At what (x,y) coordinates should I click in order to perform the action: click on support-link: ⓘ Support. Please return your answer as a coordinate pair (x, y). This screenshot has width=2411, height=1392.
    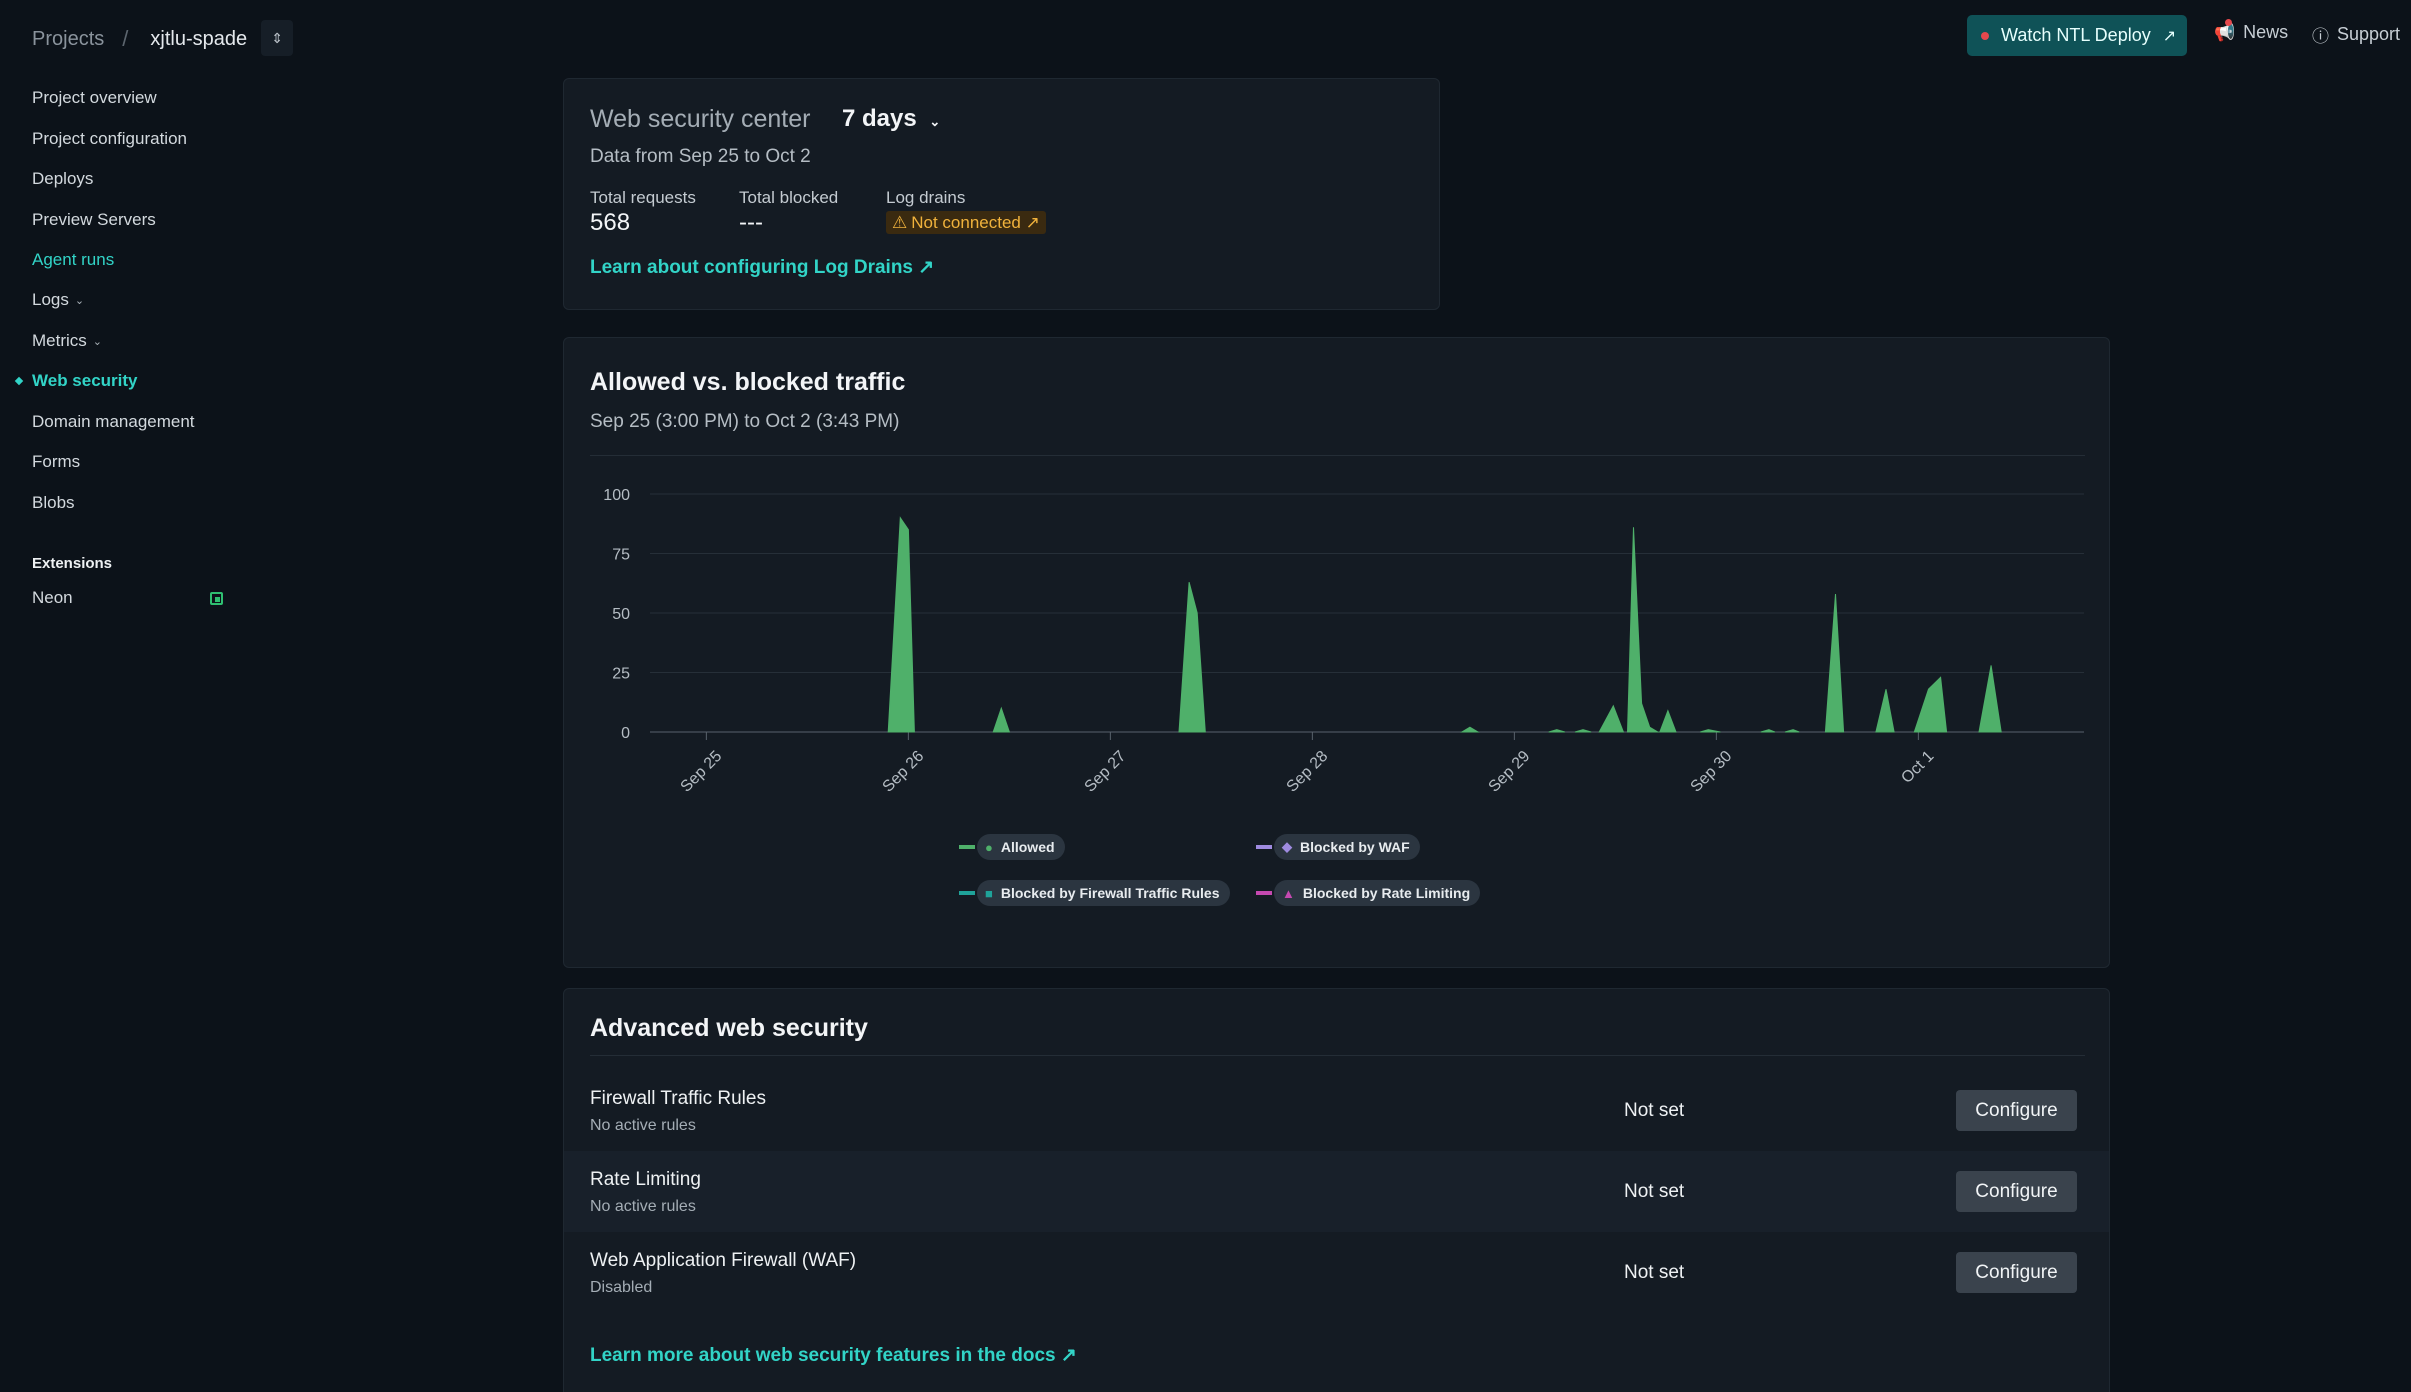
    Looking at the image, I should click on (2356, 34).